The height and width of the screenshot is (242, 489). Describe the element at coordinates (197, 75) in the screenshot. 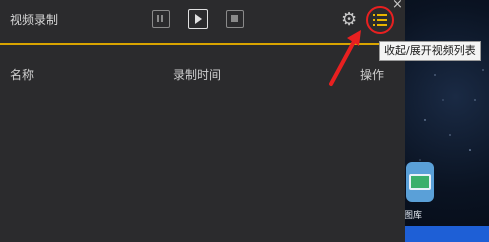

I see `column-header-record-time: 录制时间` at that location.